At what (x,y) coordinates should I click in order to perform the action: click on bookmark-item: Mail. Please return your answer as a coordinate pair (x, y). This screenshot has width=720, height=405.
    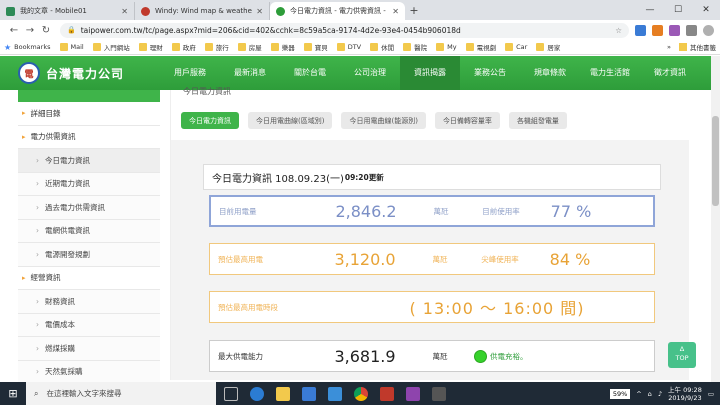
    Looking at the image, I should click on (71, 47).